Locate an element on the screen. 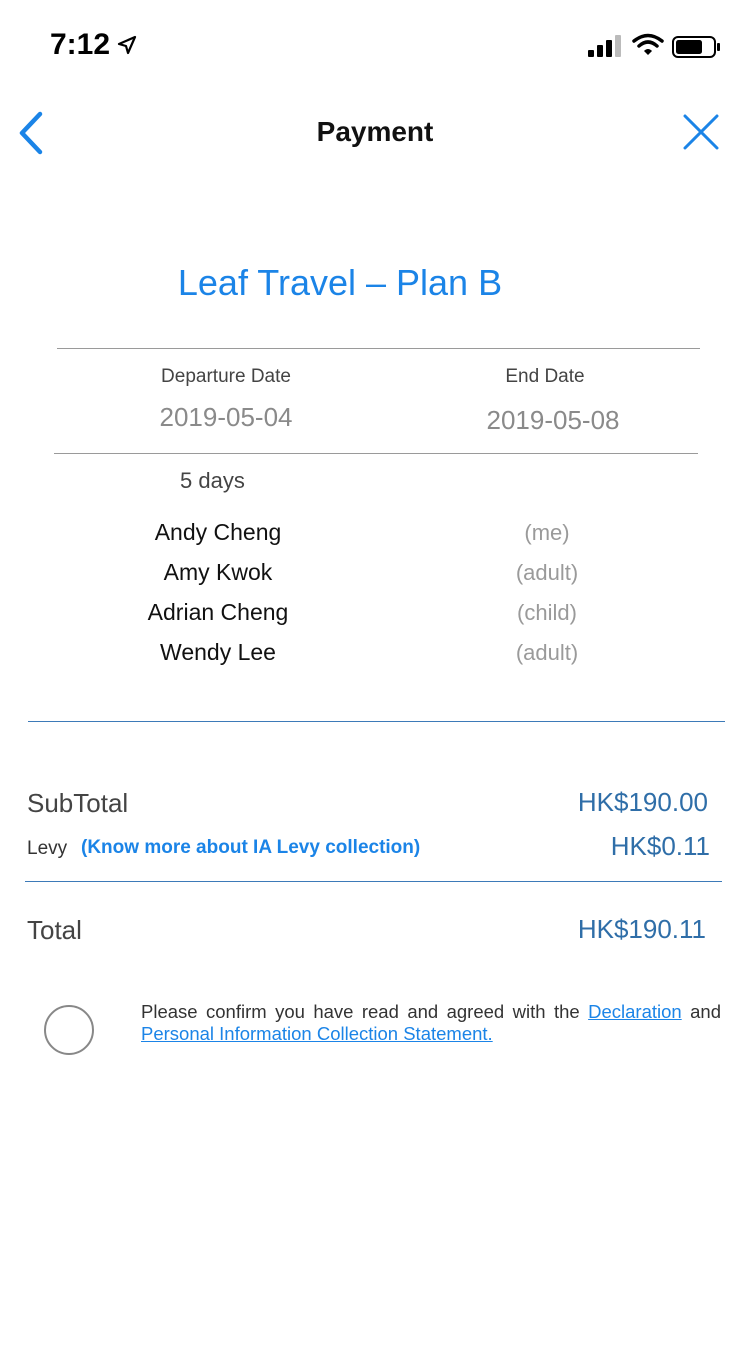 This screenshot has height=1350, width=750. traveller-name: Andy Cheng is located at coordinates (218, 532).